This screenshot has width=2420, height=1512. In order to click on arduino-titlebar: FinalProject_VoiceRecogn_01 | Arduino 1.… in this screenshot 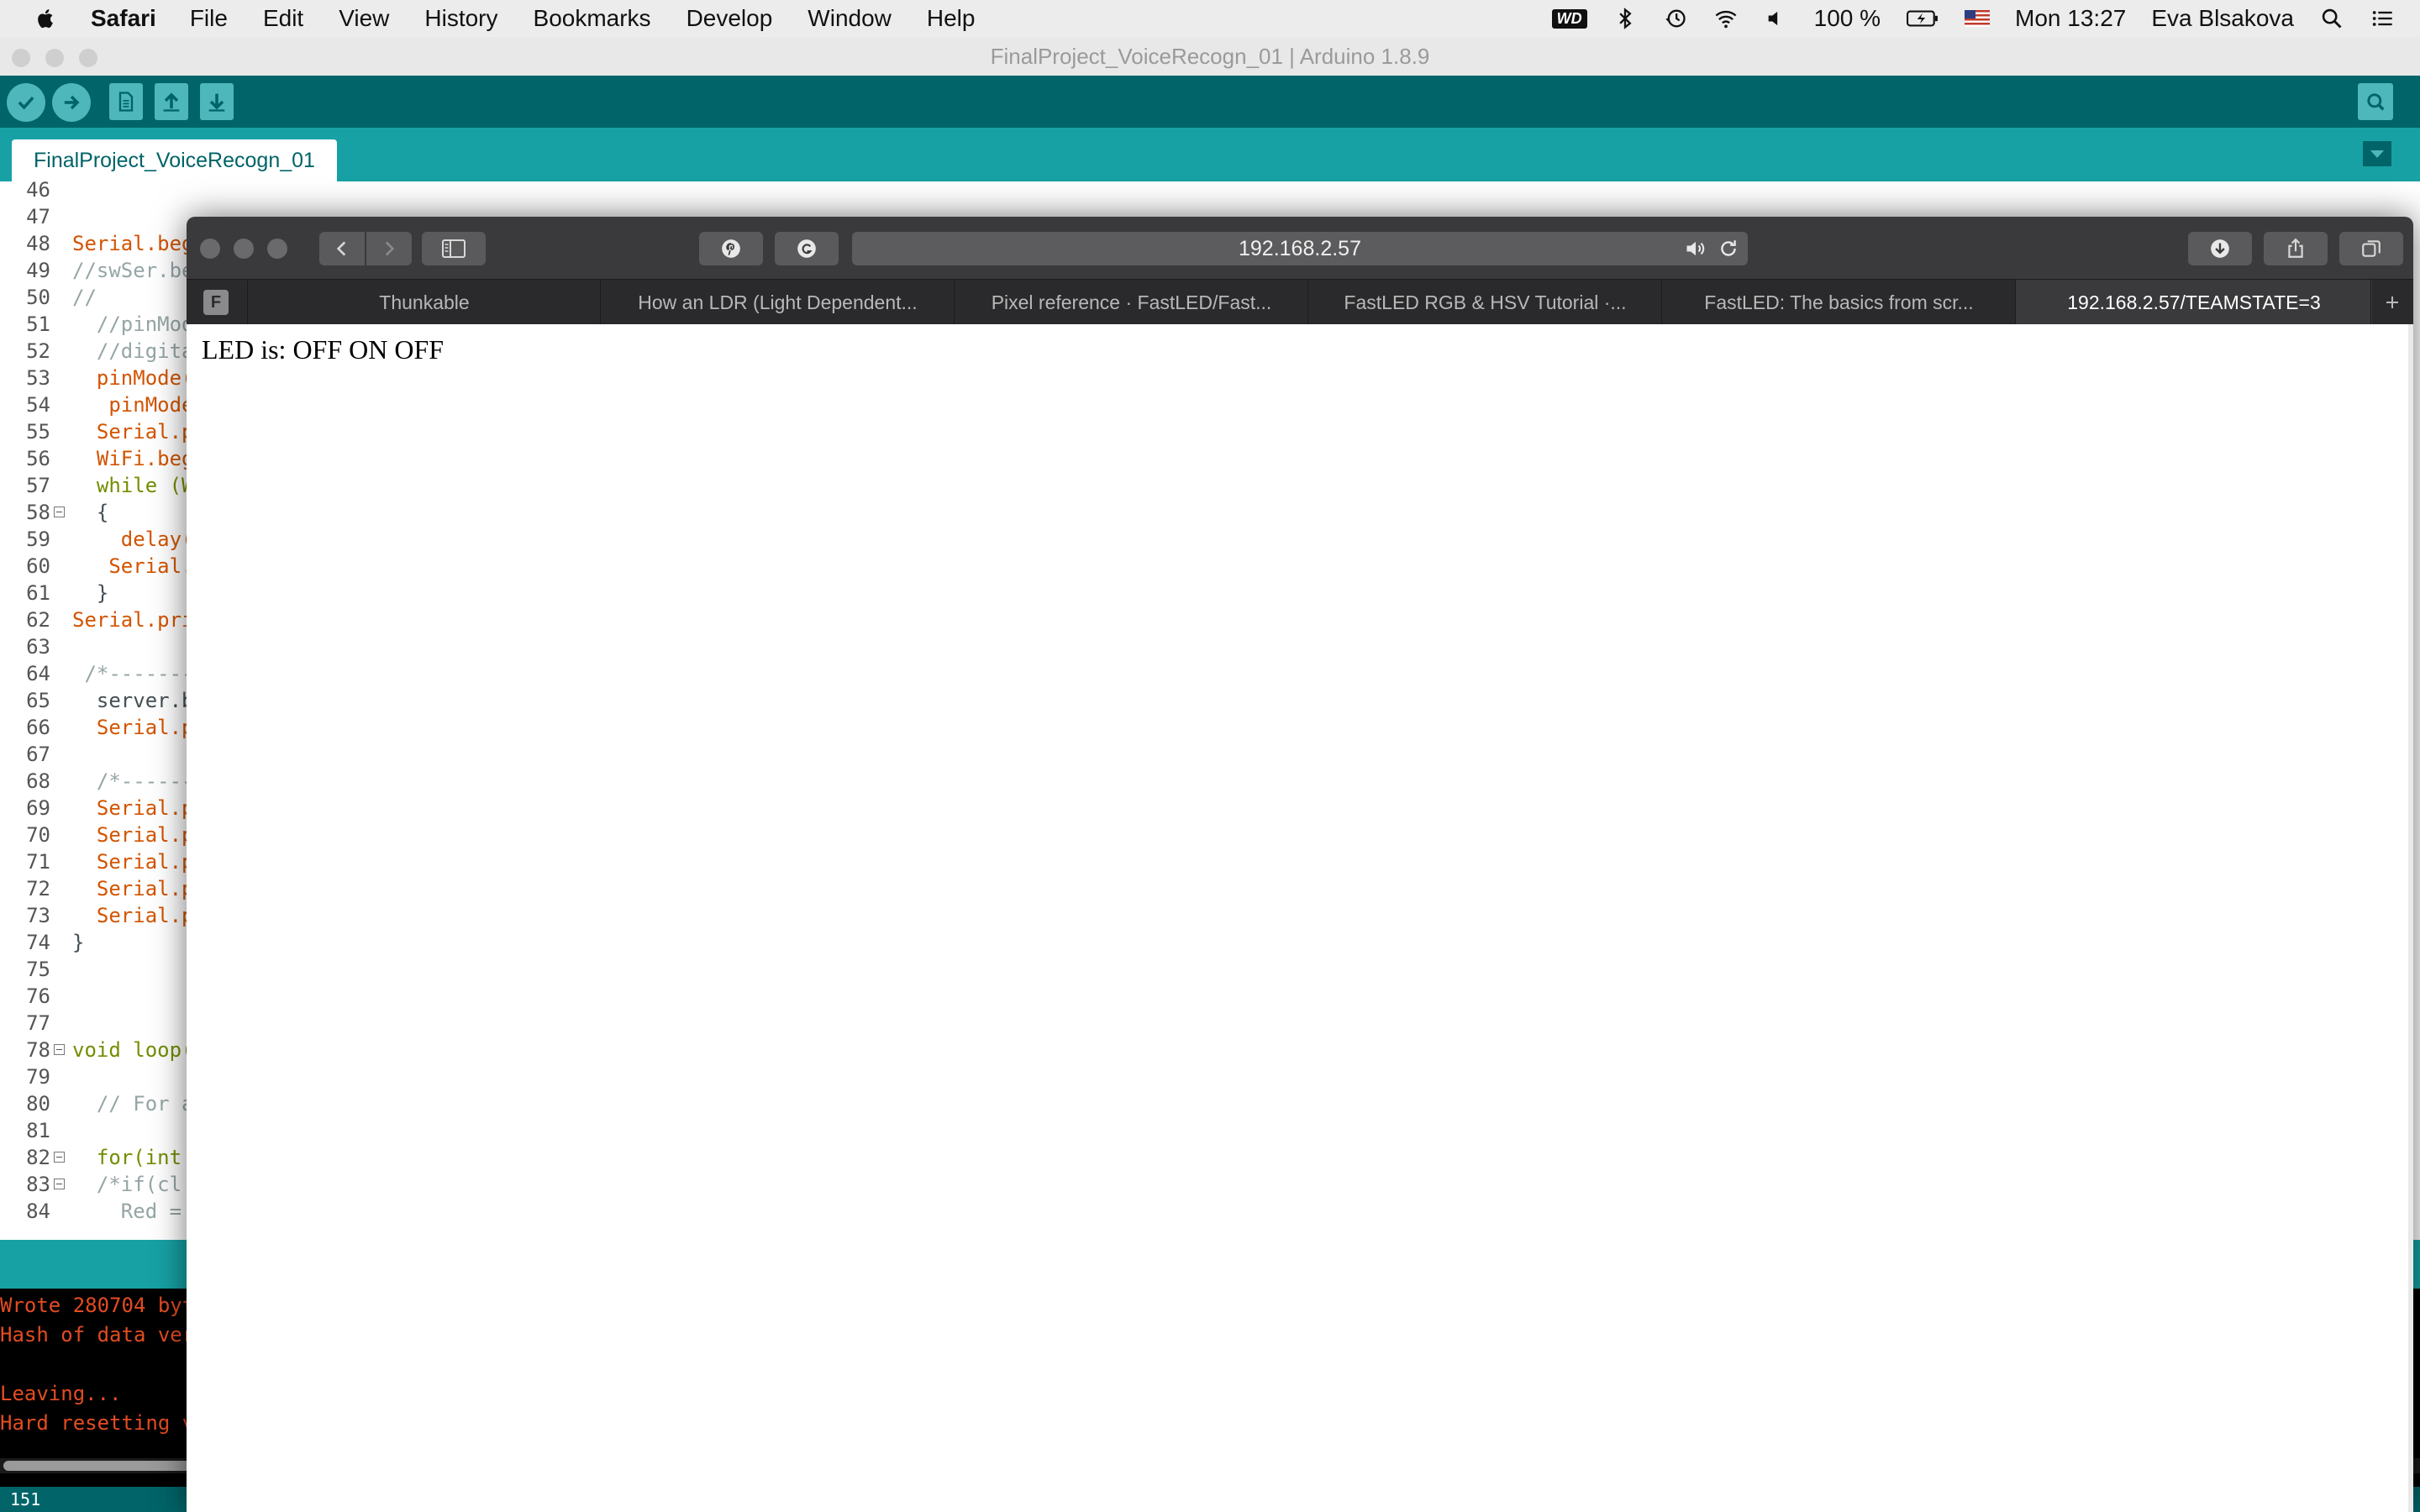, I will do `click(1210, 56)`.